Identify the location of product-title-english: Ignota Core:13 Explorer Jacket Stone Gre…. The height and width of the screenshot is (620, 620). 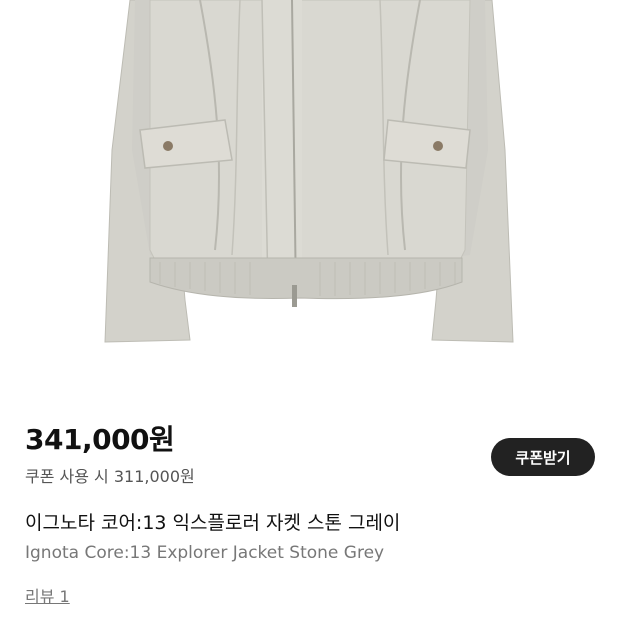
(205, 553).